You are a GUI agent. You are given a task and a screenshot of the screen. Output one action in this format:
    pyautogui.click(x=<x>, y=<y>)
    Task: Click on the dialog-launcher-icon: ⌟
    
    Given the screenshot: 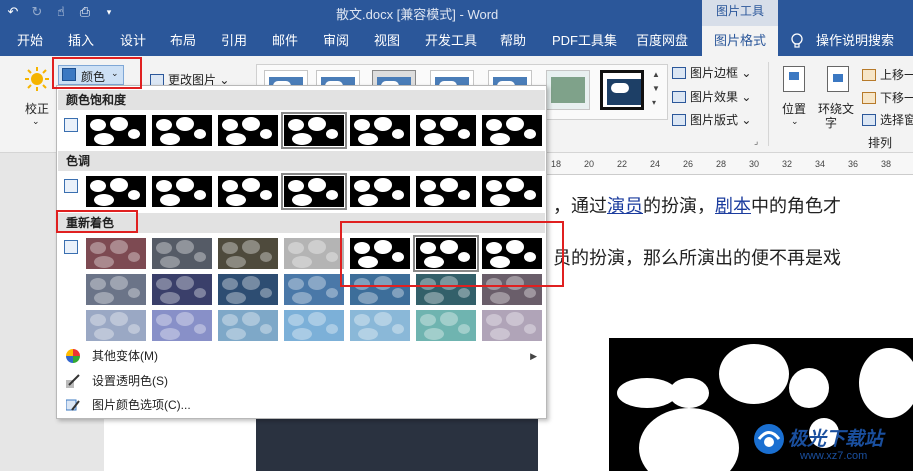 What is the action you would take?
    pyautogui.click(x=756, y=141)
    